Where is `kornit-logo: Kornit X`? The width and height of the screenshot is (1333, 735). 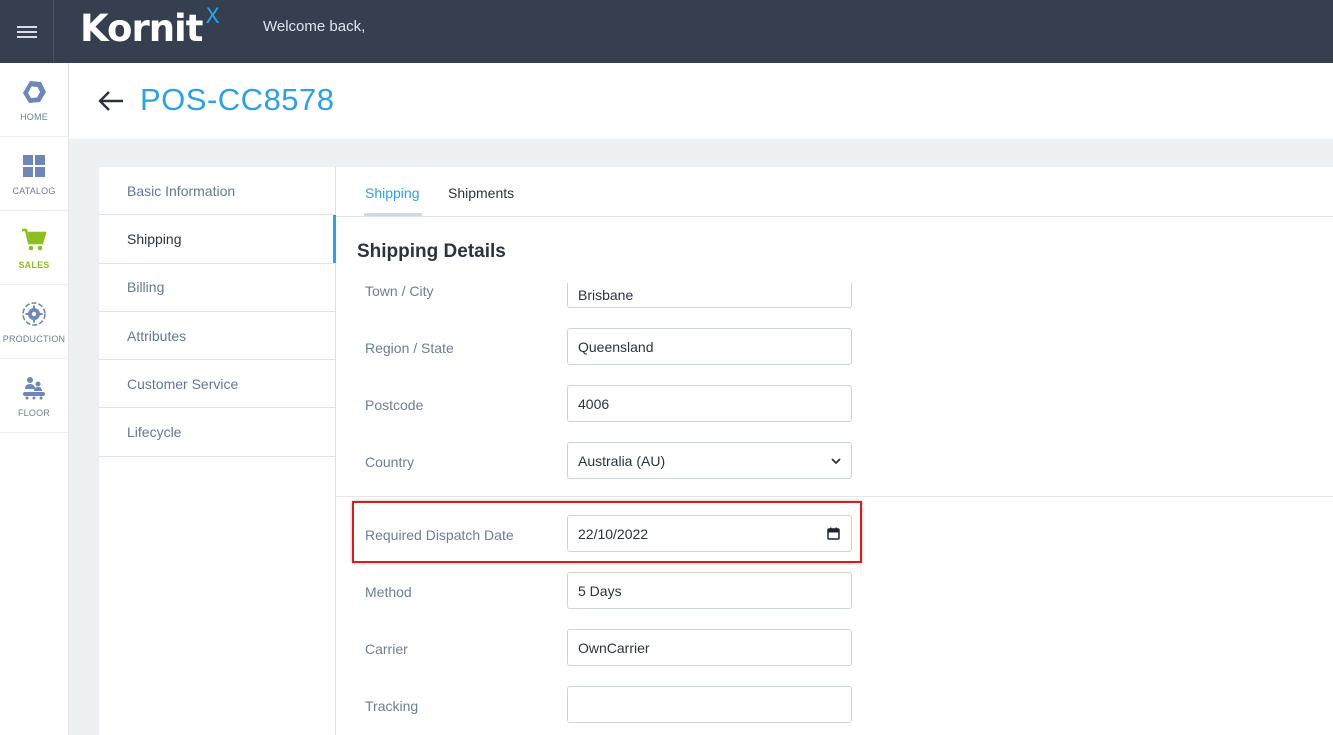
kornit-logo: Kornit X is located at coordinates (150, 29).